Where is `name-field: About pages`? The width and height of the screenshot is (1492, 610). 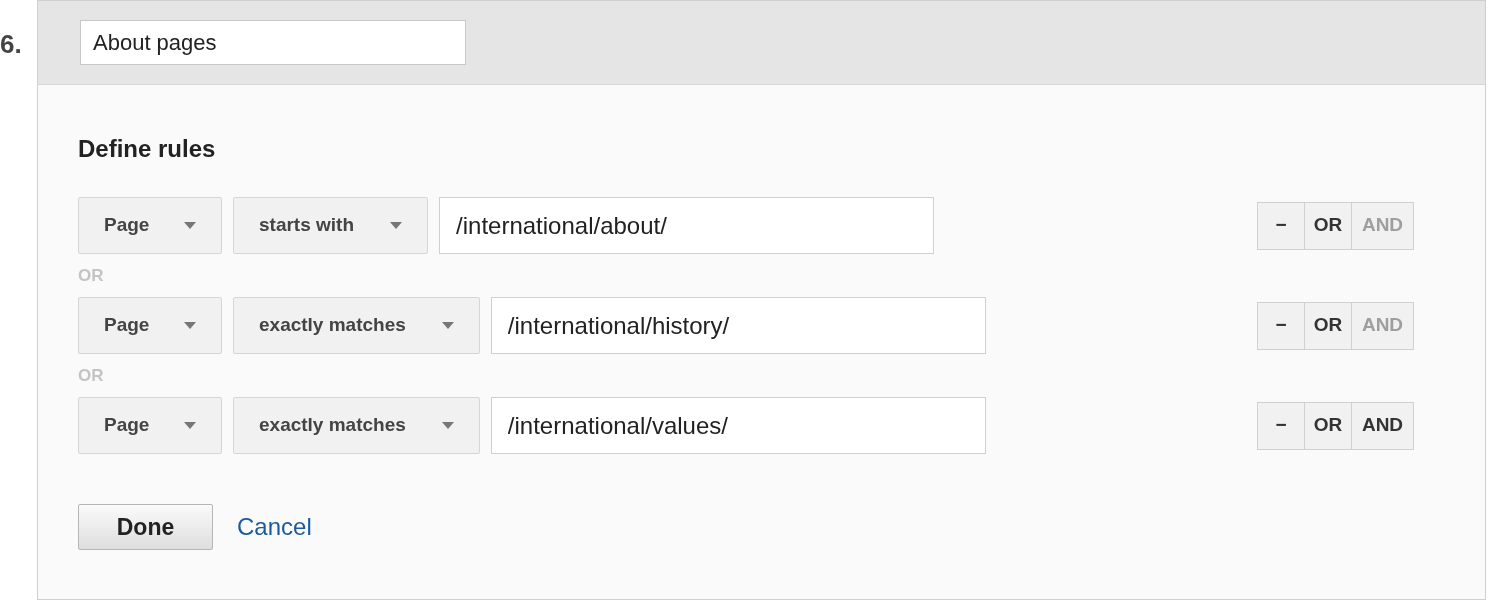
name-field: About pages is located at coordinates (273, 42).